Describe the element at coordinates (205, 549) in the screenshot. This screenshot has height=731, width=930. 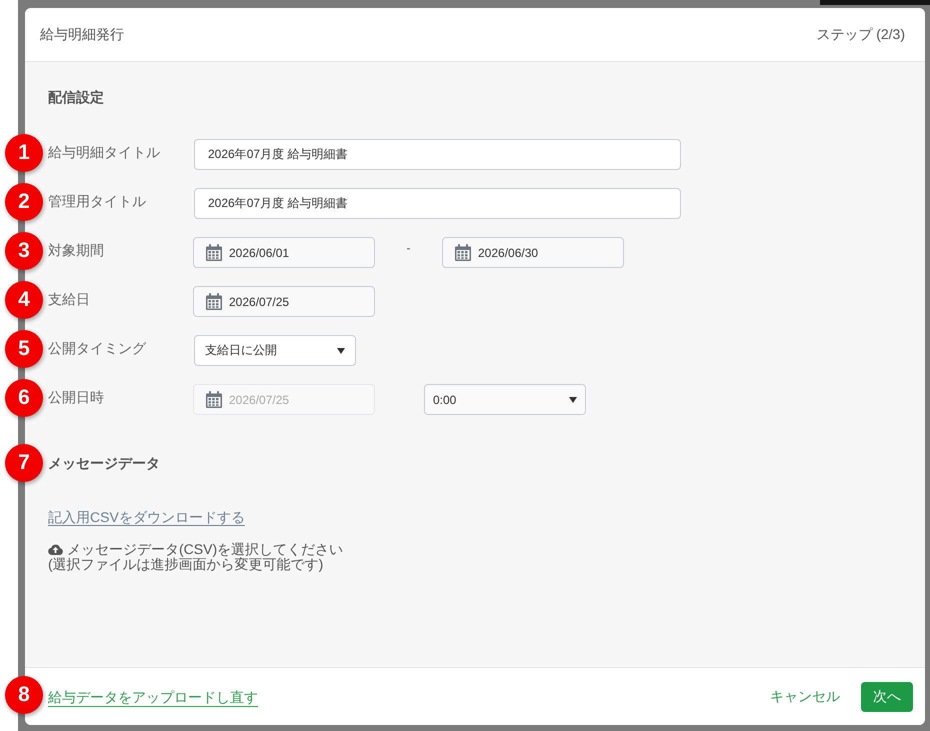
I see `upload-prompt: メッセージデータ(CSV)を選択してください` at that location.